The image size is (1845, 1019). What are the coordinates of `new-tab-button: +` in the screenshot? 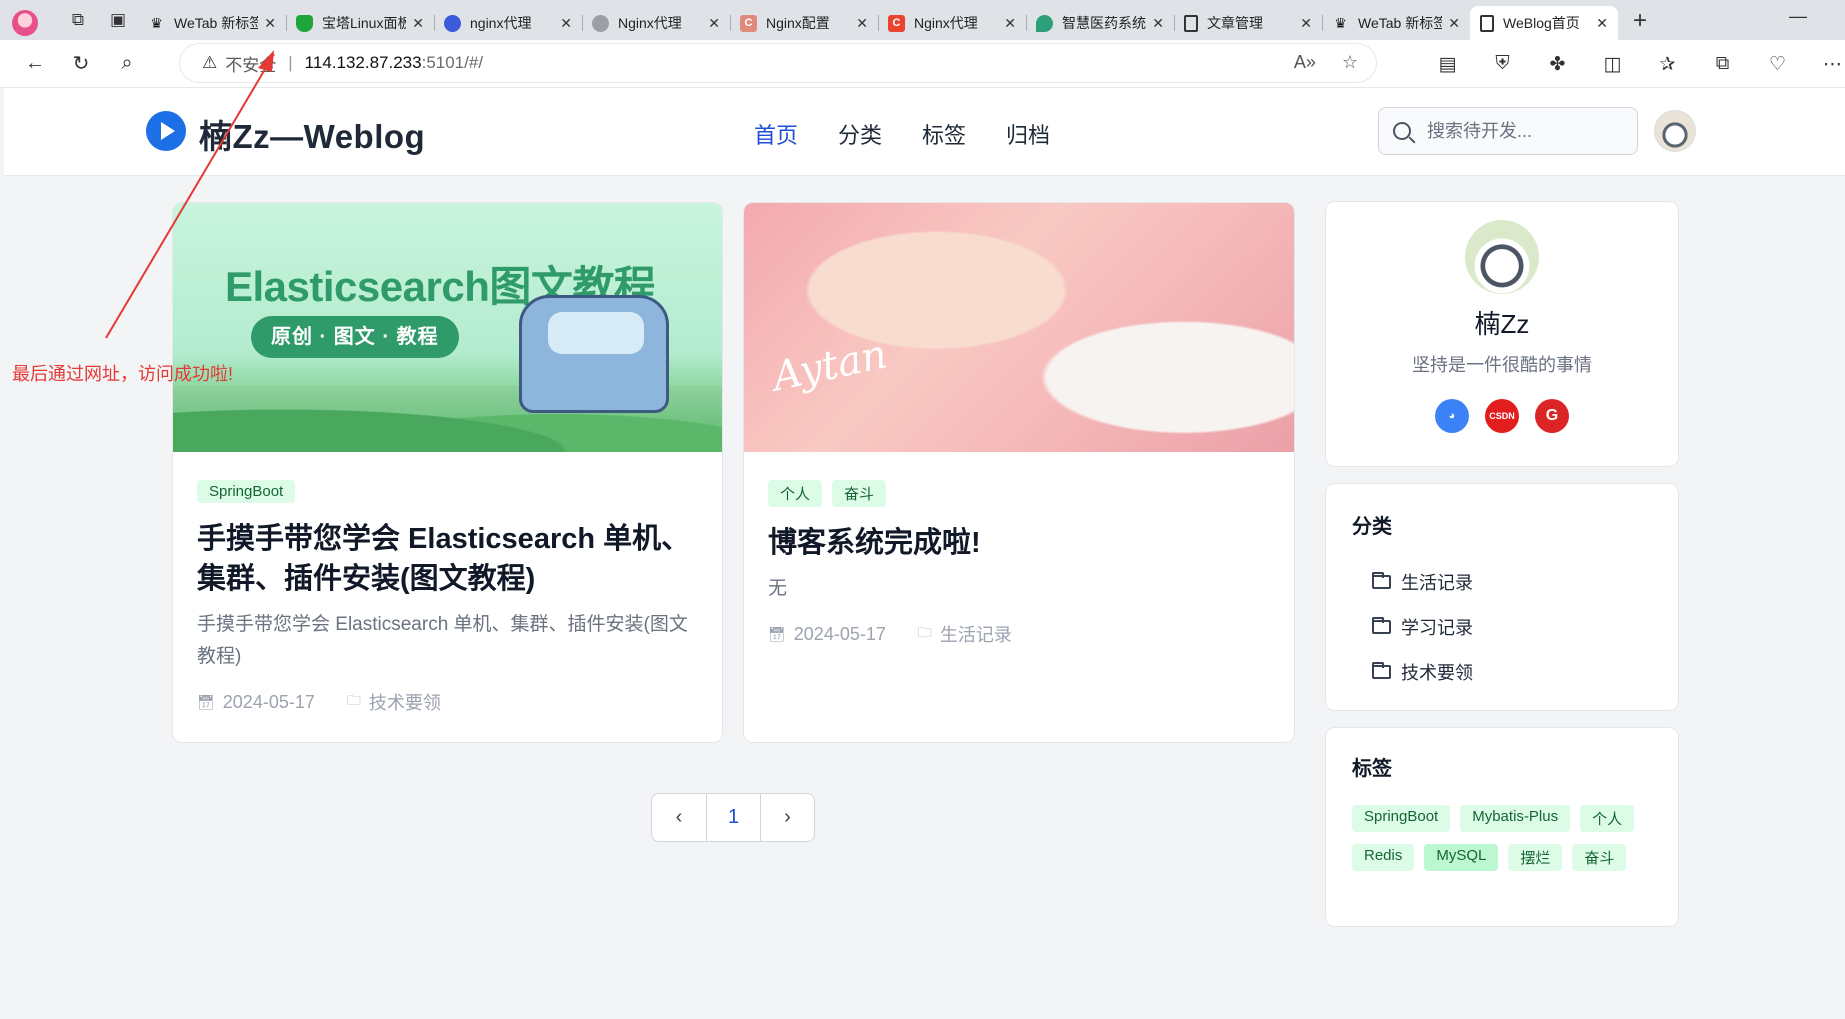 It's located at (1640, 21).